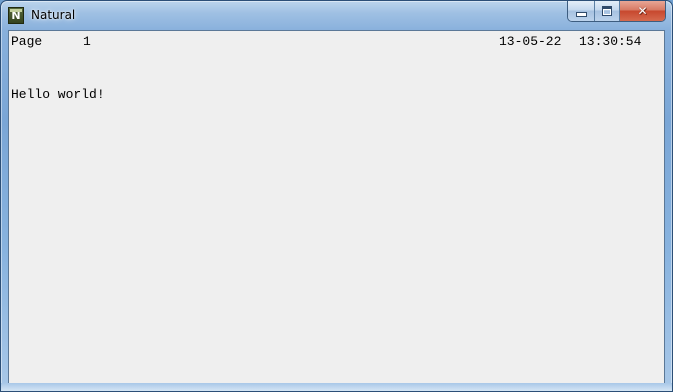  What do you see at coordinates (336, 387) in the screenshot?
I see `window-bottom-border` at bounding box center [336, 387].